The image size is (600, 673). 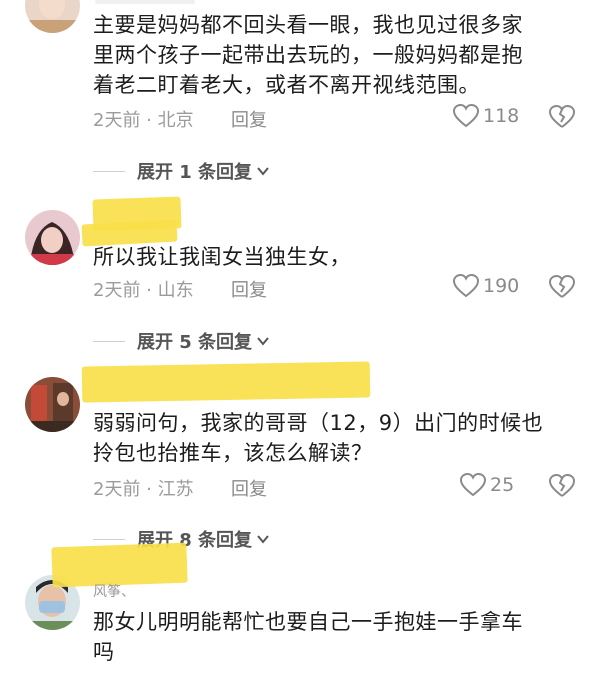 What do you see at coordinates (338, 637) in the screenshot?
I see `comment-text: 那女儿明明能帮忙也要自己一手抱娃一手拿车 吗` at bounding box center [338, 637].